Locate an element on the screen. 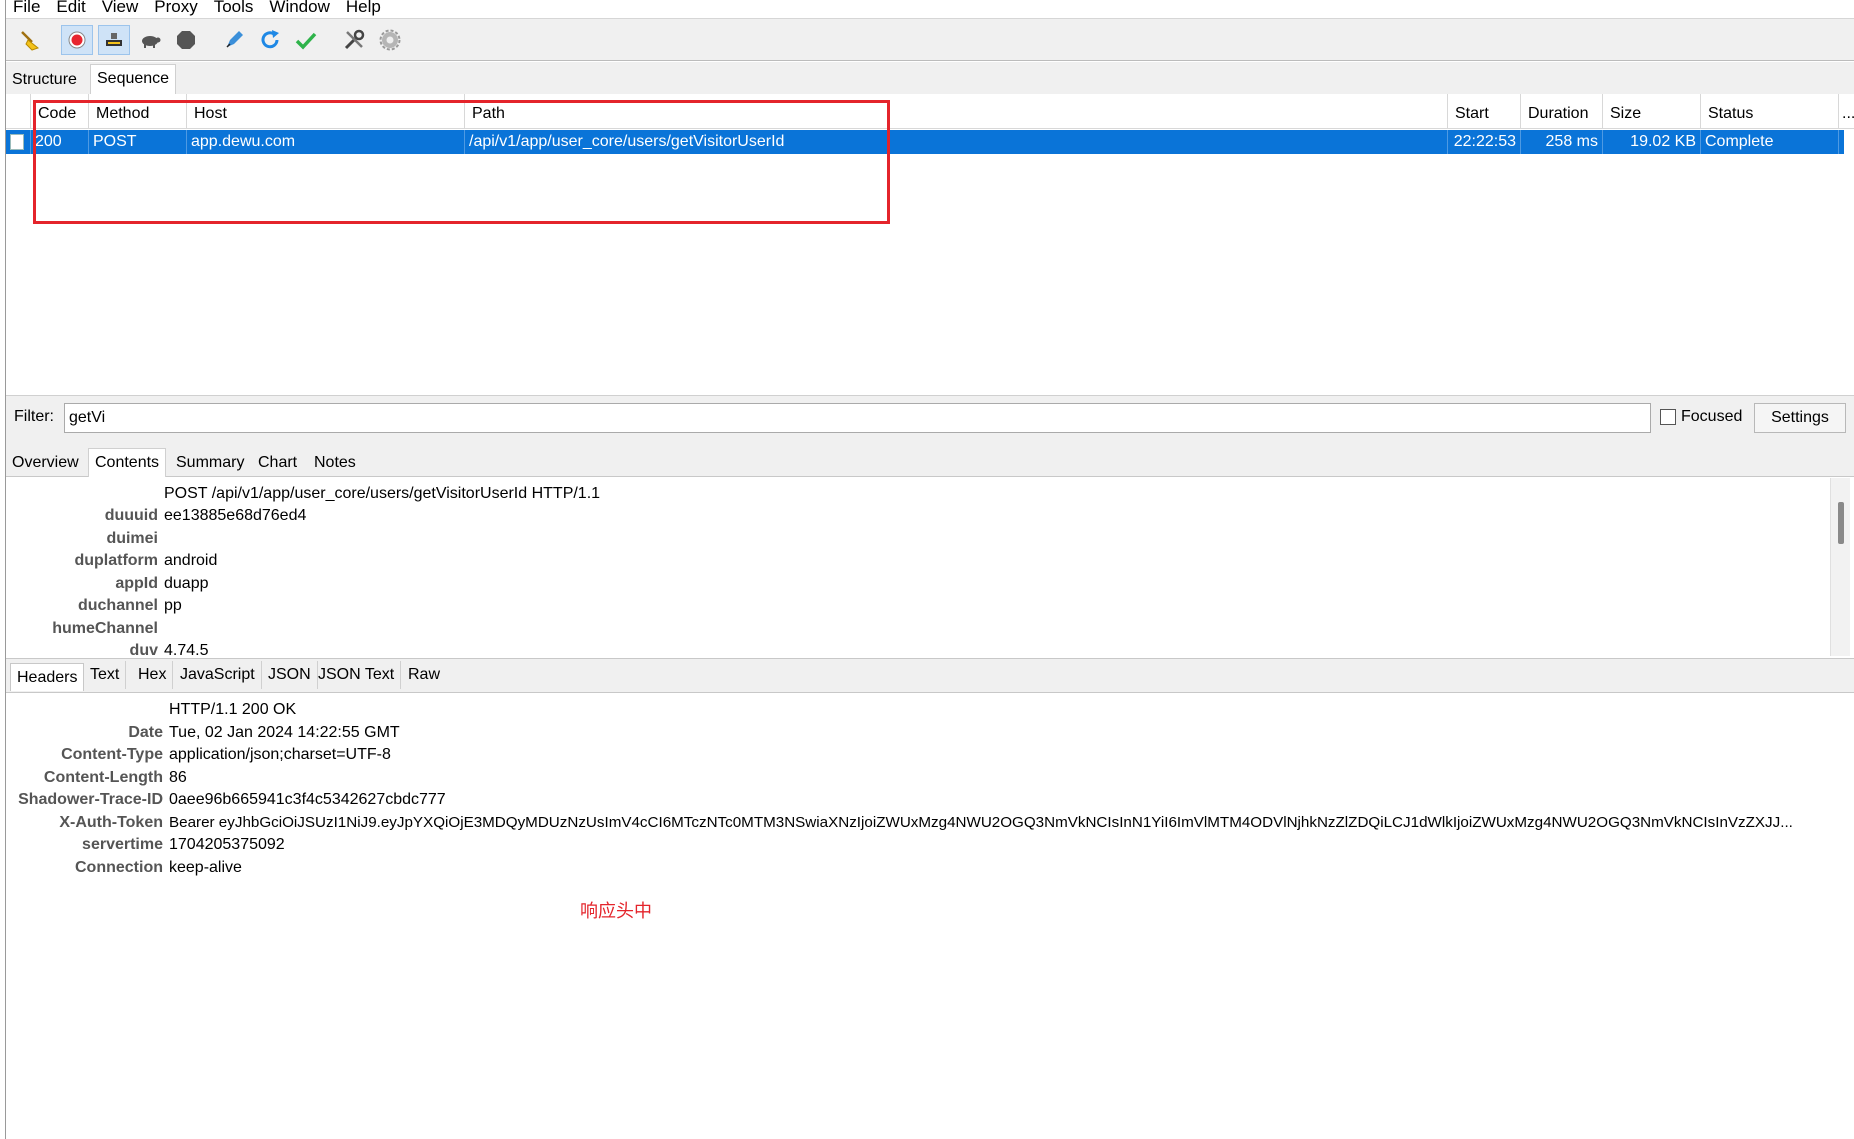  tab-raw: Raw is located at coordinates (424, 675).